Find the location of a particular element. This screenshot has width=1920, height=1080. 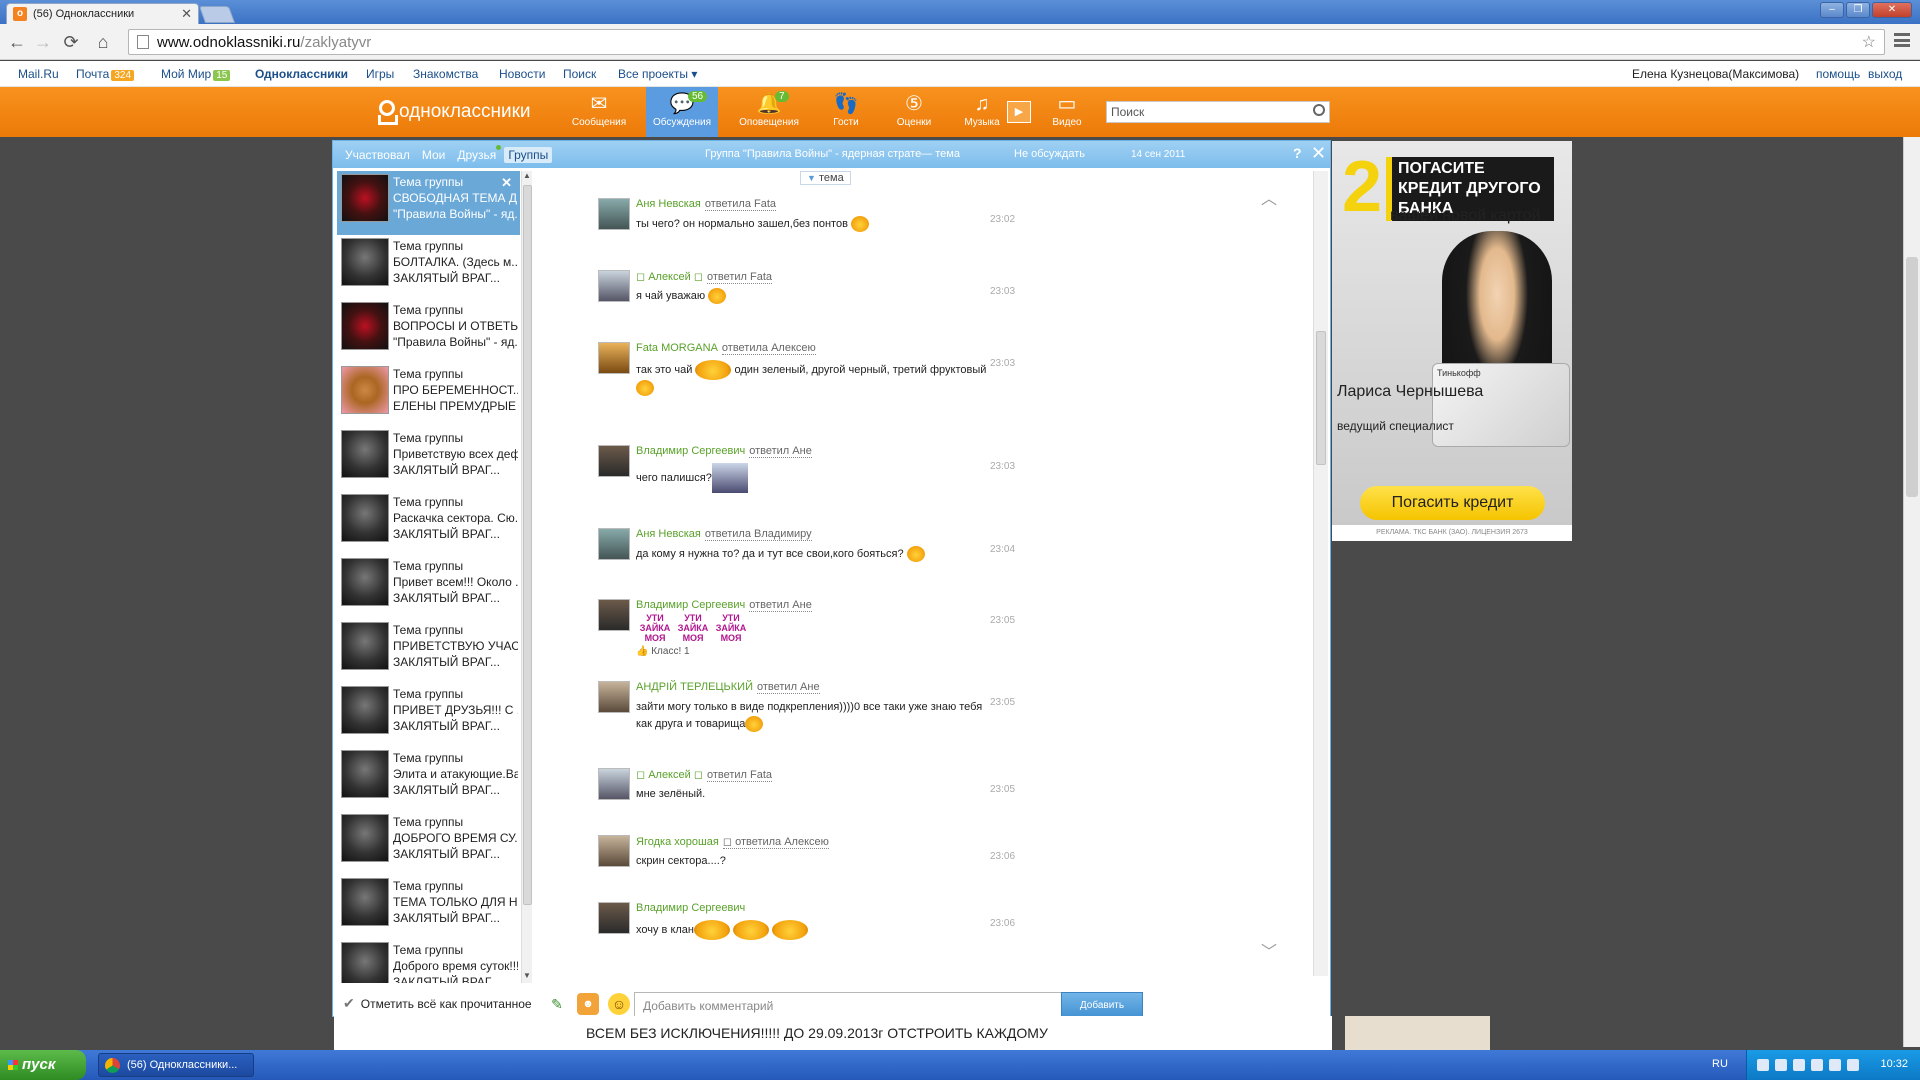

maximize-button: ❐ is located at coordinates (1858, 10).